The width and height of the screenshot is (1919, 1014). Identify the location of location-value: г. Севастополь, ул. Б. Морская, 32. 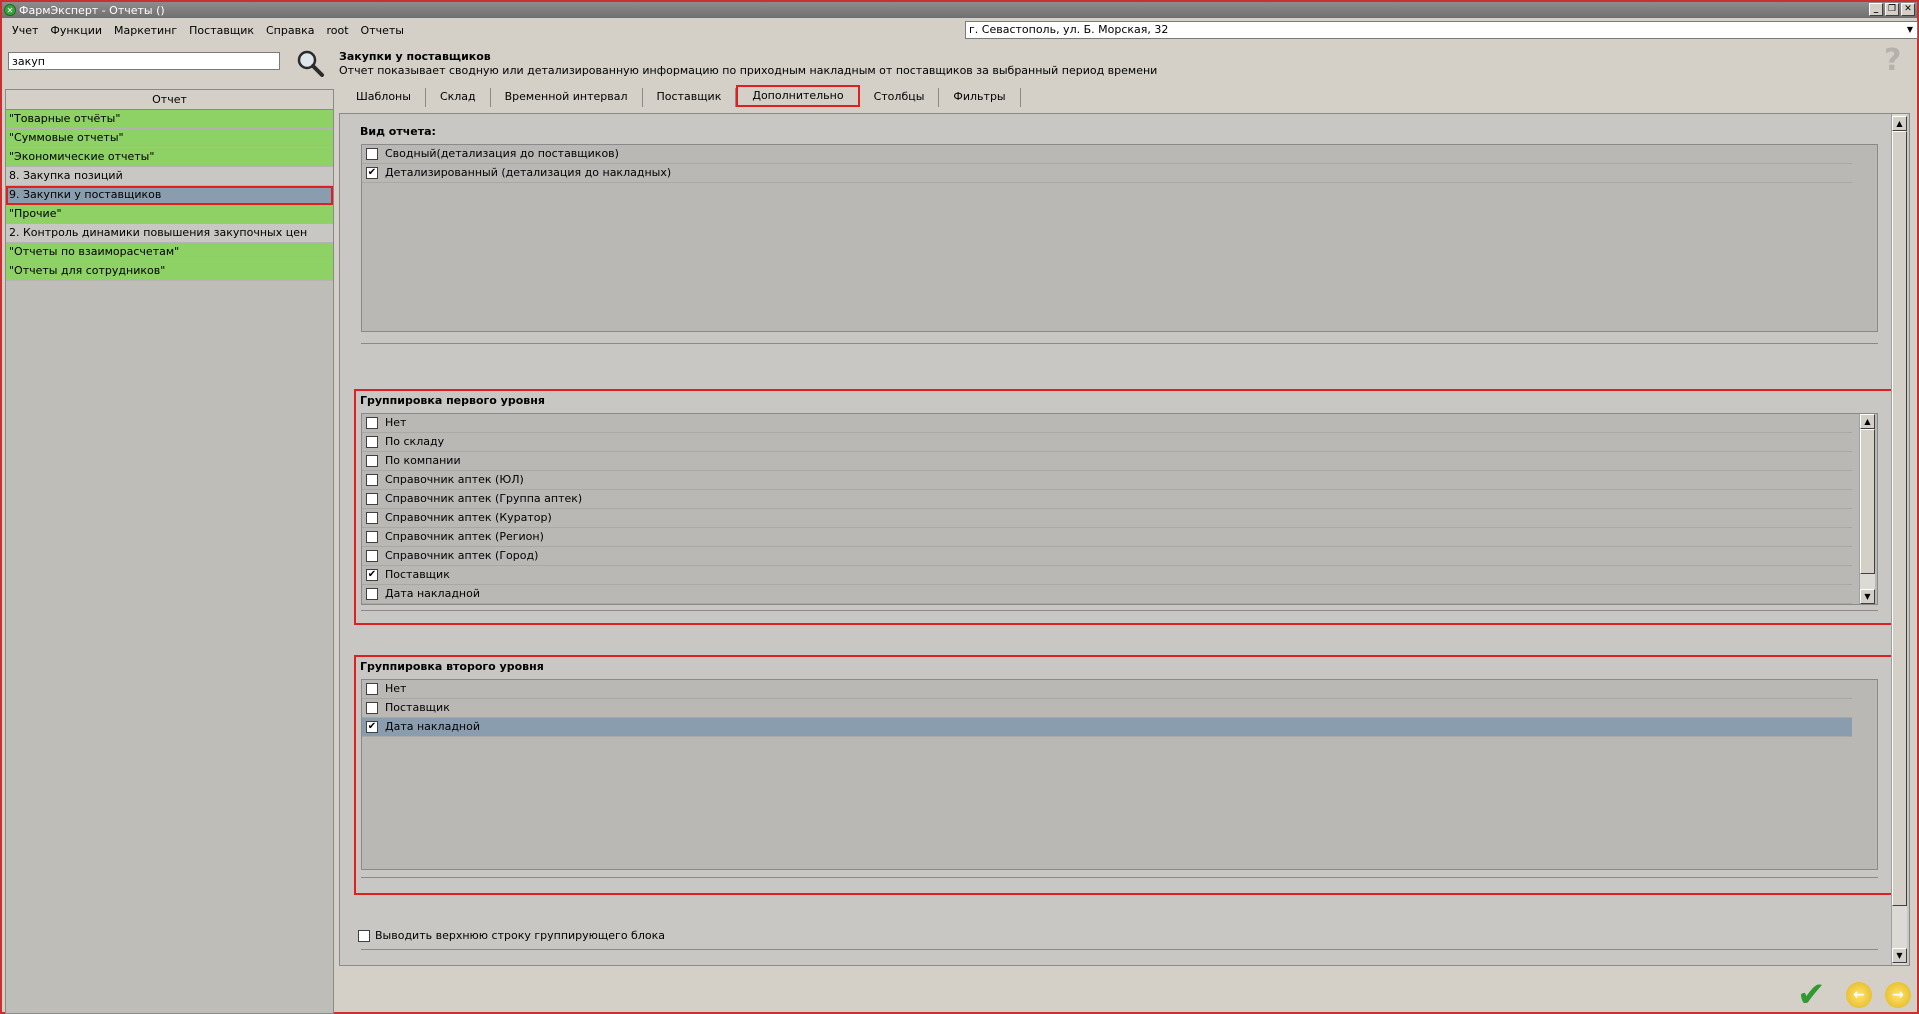
(1069, 29).